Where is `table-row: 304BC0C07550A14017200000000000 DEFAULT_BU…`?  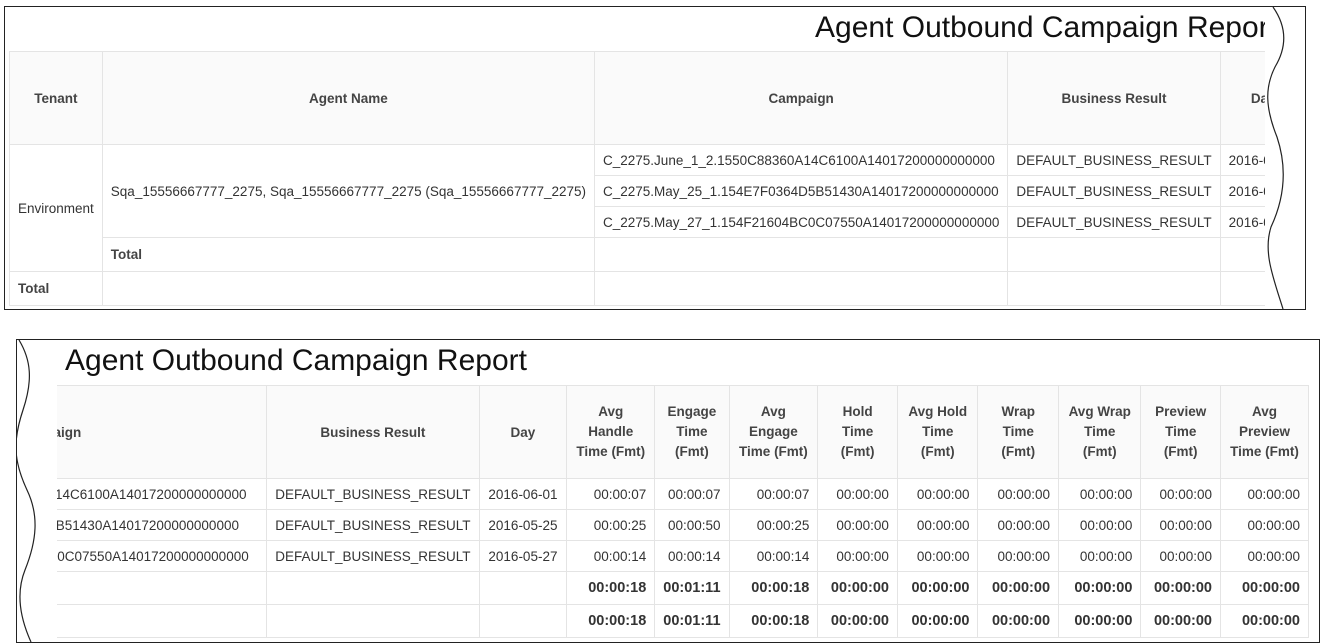 table-row: 304BC0C07550A14017200000000000 DEFAULT_BU… is located at coordinates (663, 556).